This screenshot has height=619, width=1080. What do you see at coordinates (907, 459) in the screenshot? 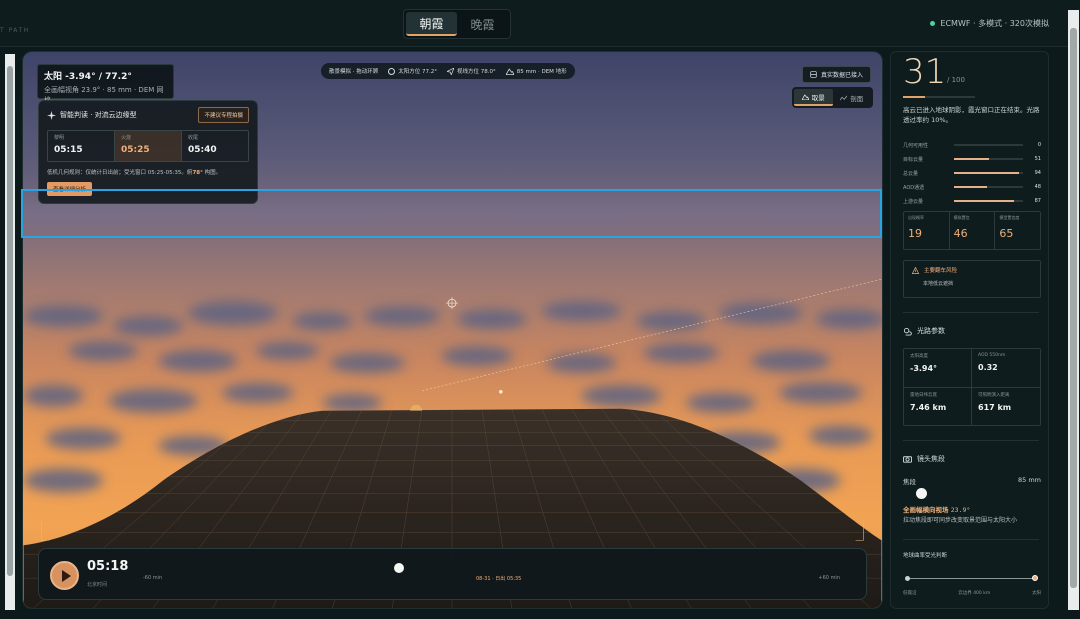
I see `camera-icon` at bounding box center [907, 459].